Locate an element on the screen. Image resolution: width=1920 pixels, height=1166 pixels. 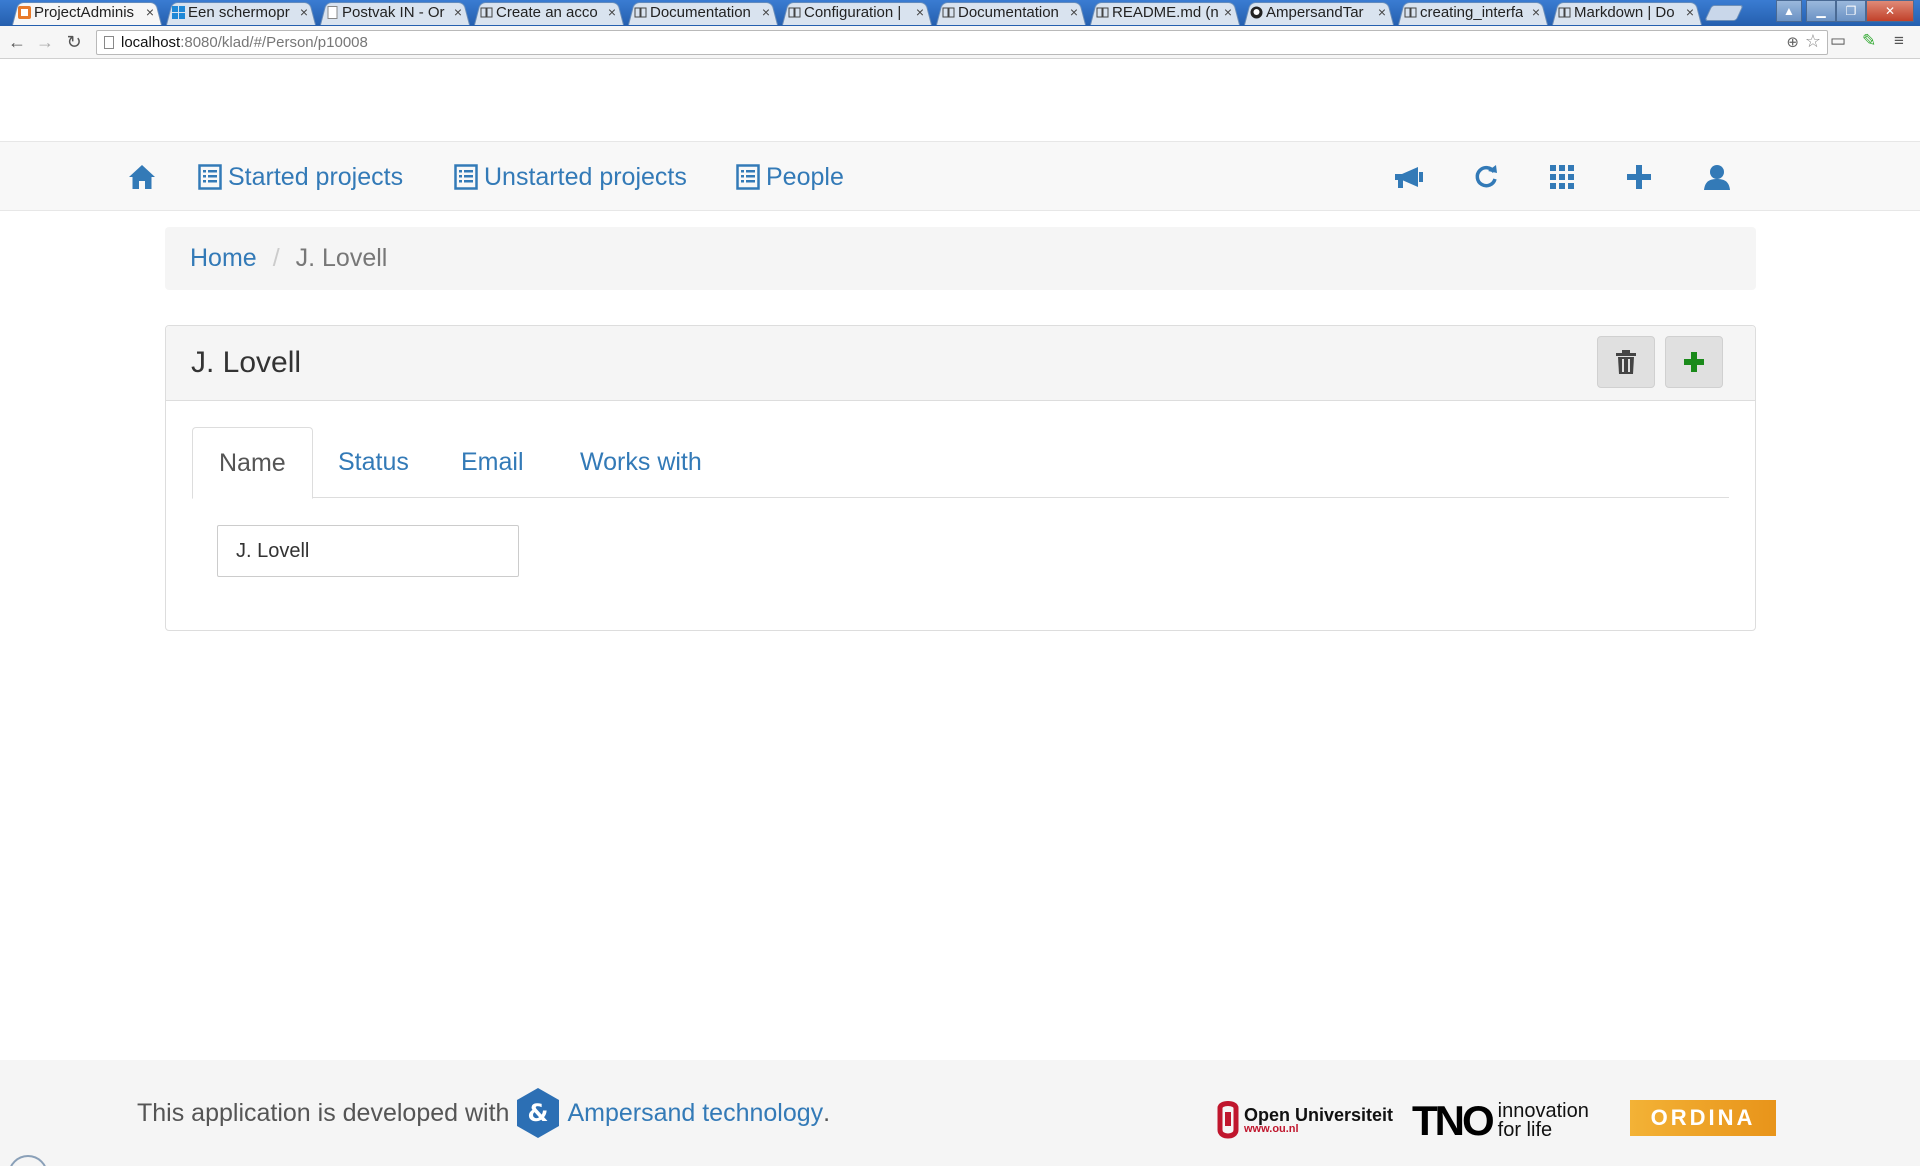
open-universiteit-logo: Open Universiteit www.ou.nl is located at coordinates (1304, 1120).